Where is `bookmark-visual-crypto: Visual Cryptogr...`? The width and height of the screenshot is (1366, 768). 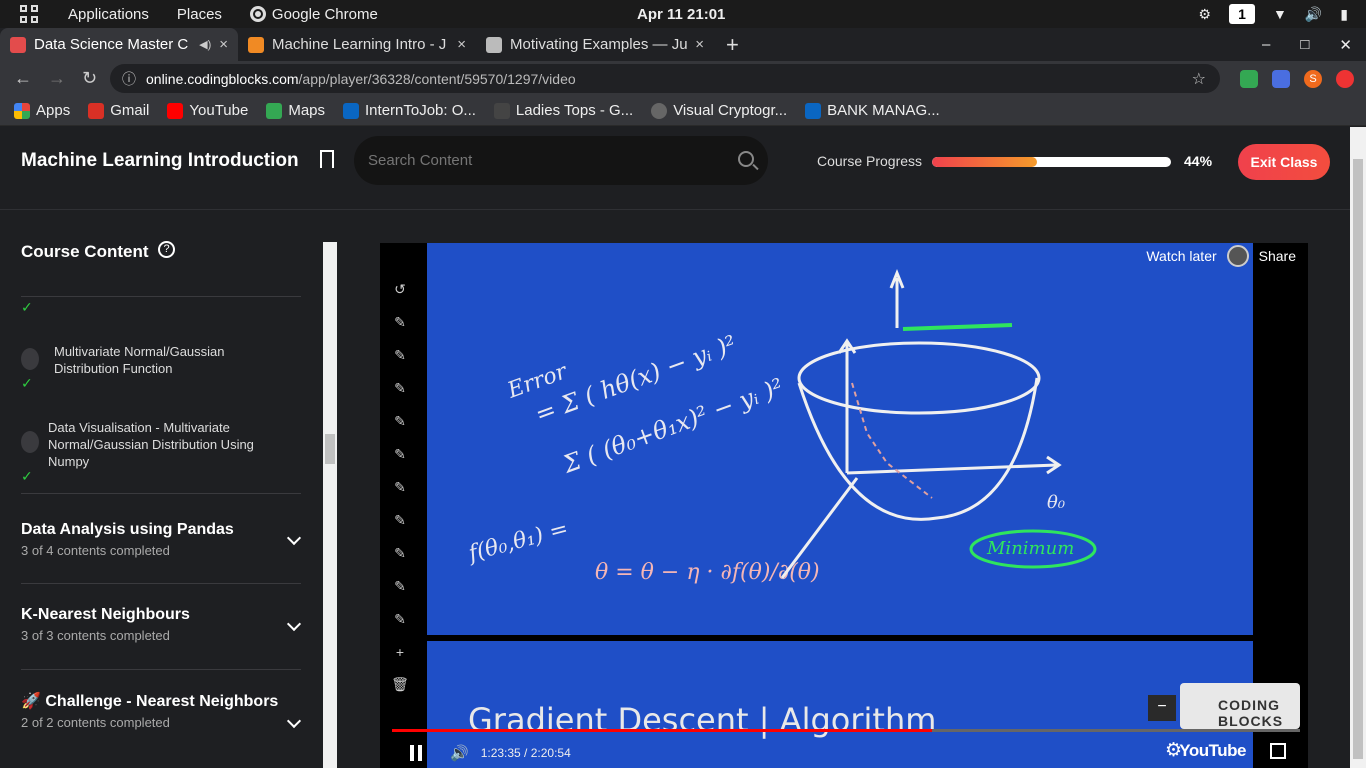
bookmark-visual-crypto: Visual Cryptogr... is located at coordinates (719, 110).